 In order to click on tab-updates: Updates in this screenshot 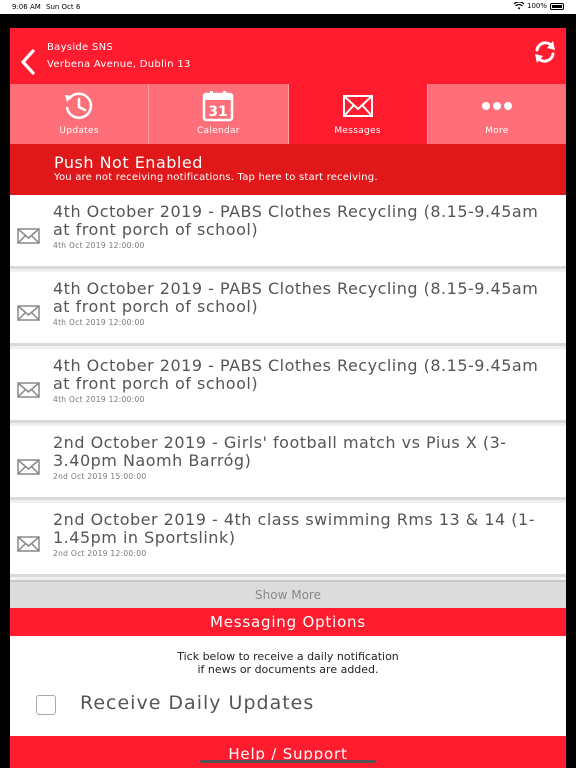, I will do `click(80, 114)`.